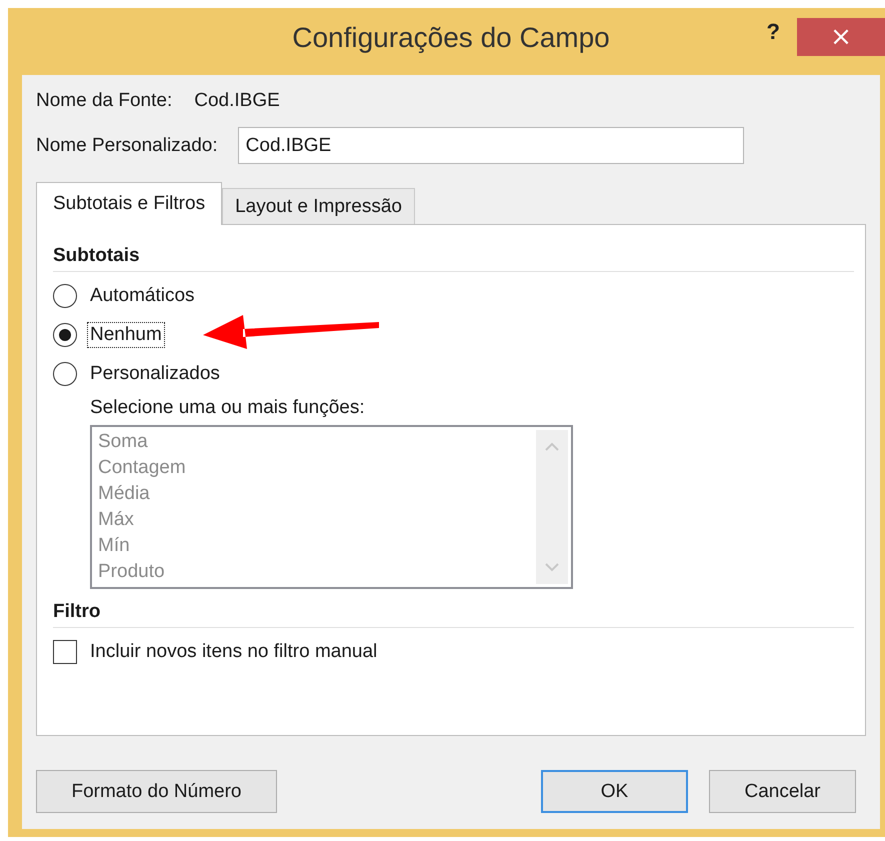 This screenshot has height=841, width=885. Describe the element at coordinates (155, 373) in the screenshot. I see `radio-label: Personalizados` at that location.